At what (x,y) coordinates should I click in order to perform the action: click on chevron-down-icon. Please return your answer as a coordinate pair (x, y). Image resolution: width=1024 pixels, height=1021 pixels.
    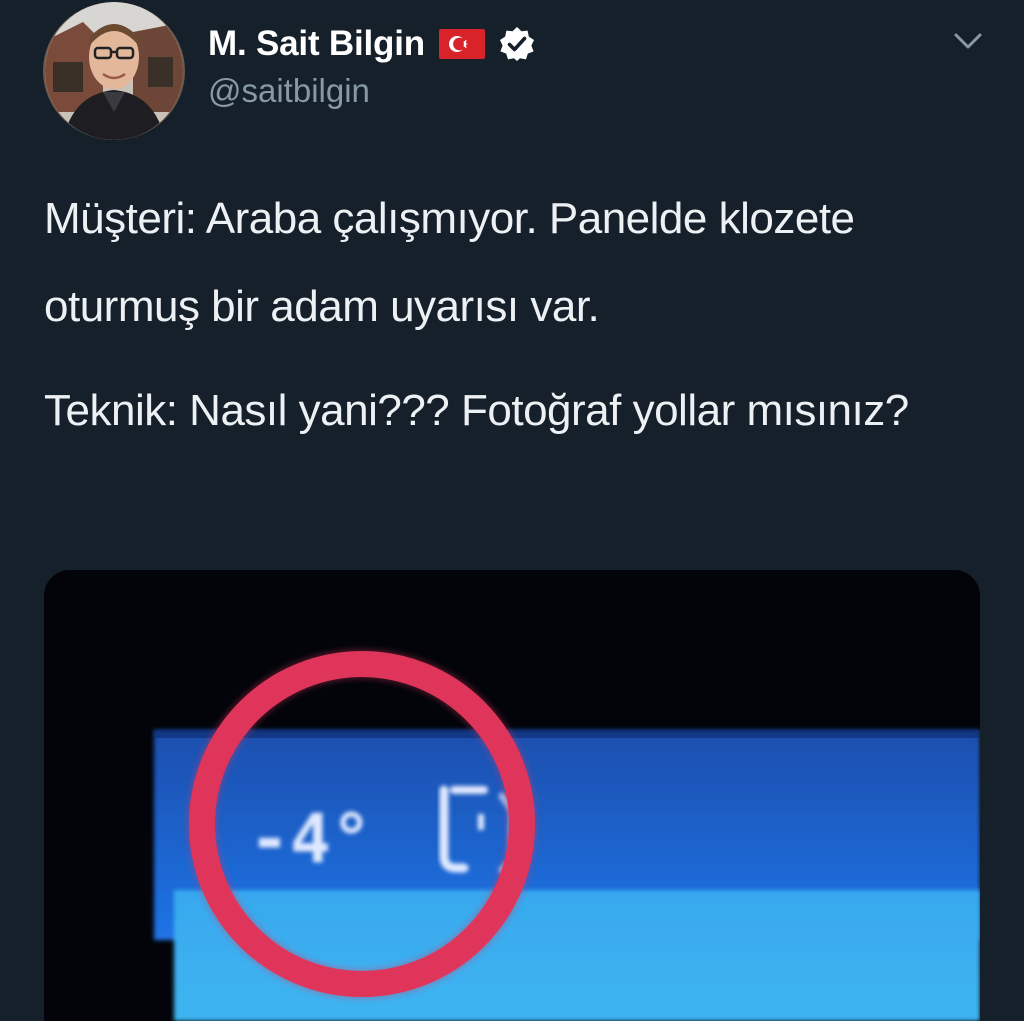
    Looking at the image, I should click on (968, 41).